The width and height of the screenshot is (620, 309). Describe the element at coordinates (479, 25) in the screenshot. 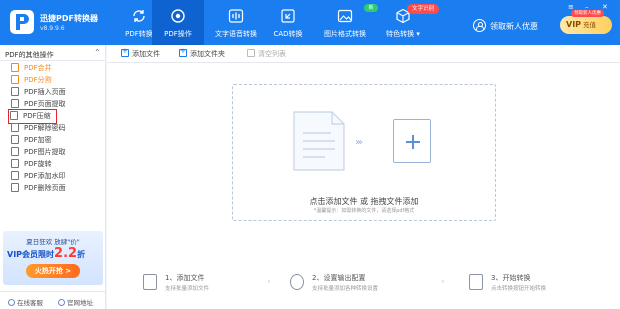

I see `user-icon` at that location.